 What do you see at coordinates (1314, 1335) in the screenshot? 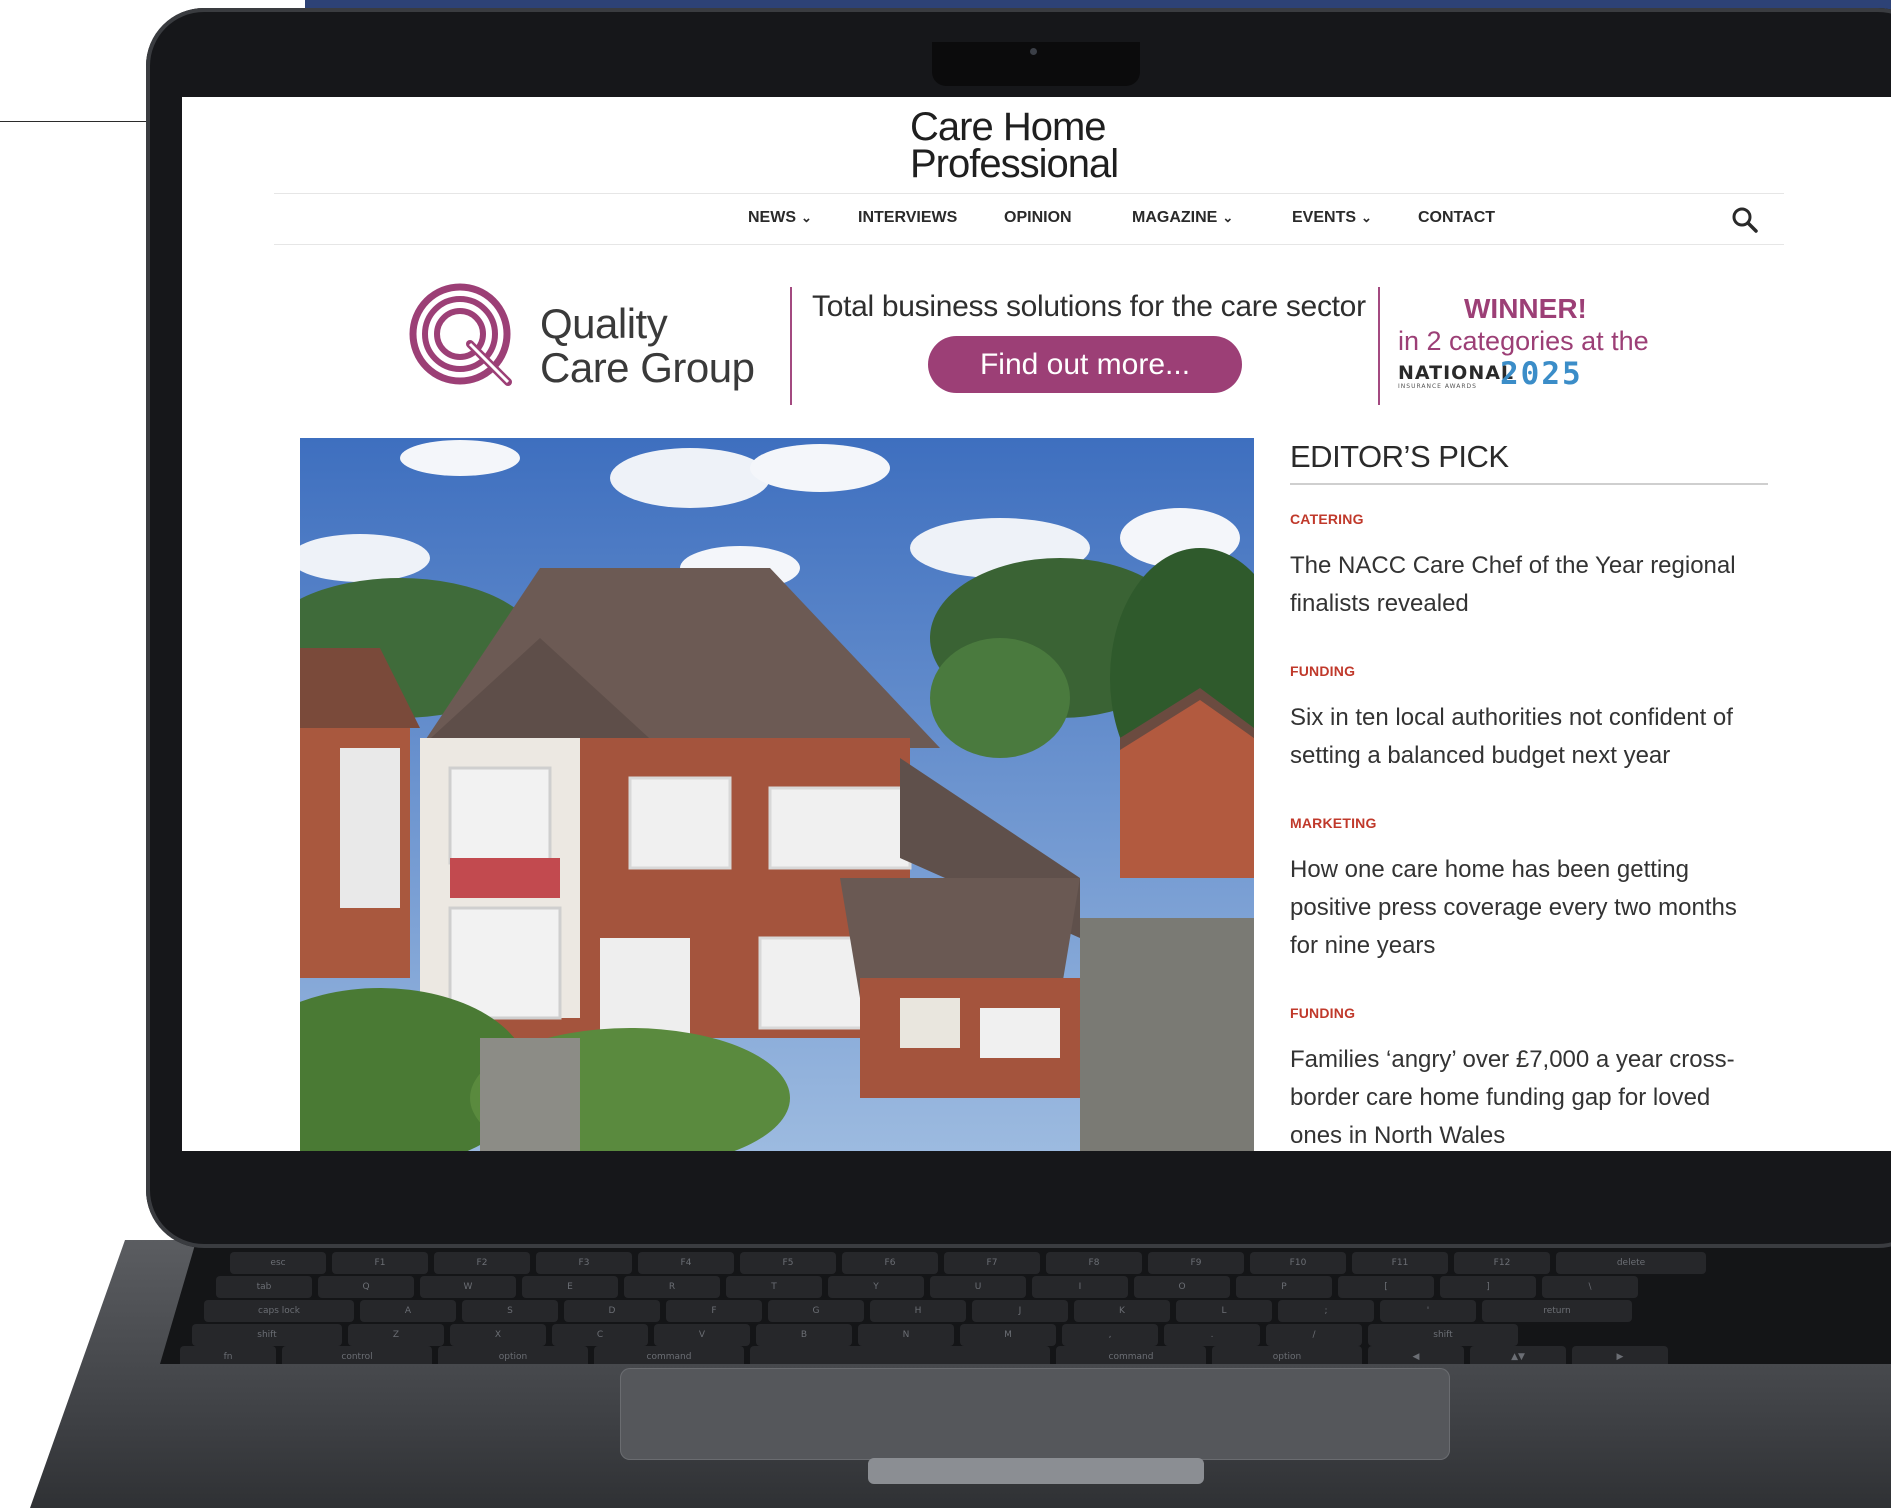
I see `keyboard-key: /` at bounding box center [1314, 1335].